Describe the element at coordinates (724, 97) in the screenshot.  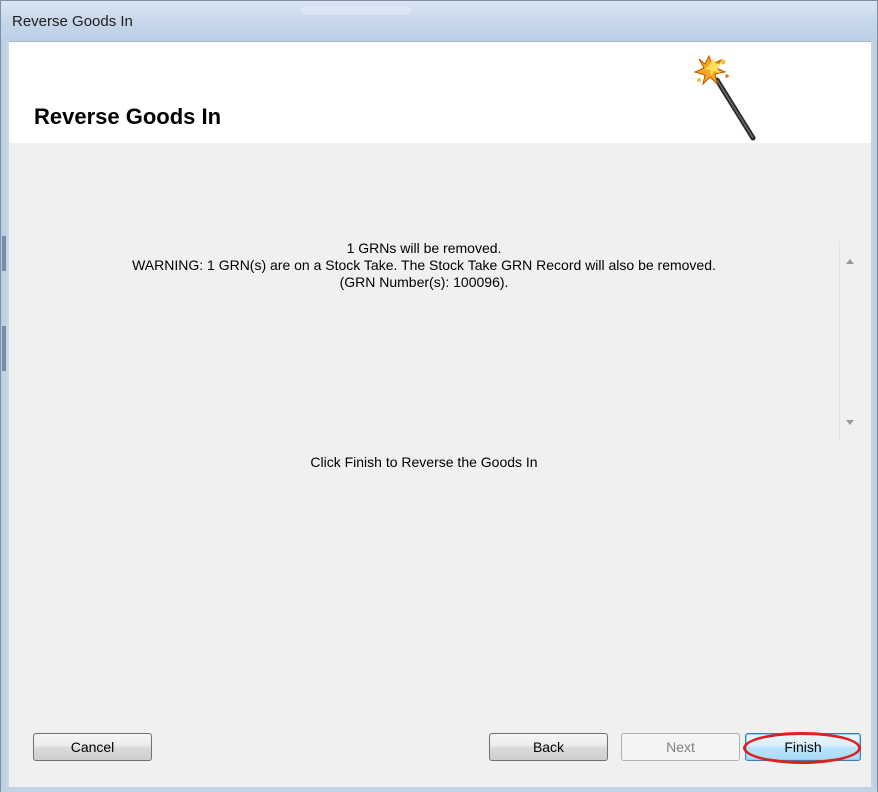
I see `magic-wand-icon` at that location.